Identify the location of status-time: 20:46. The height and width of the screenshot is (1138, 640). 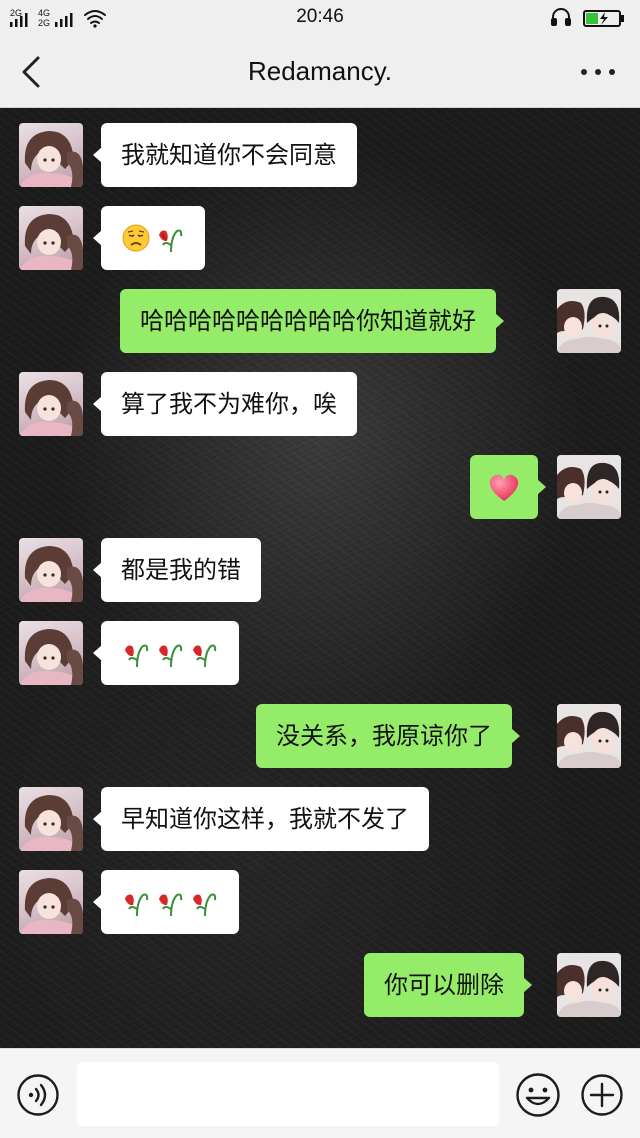
(320, 16).